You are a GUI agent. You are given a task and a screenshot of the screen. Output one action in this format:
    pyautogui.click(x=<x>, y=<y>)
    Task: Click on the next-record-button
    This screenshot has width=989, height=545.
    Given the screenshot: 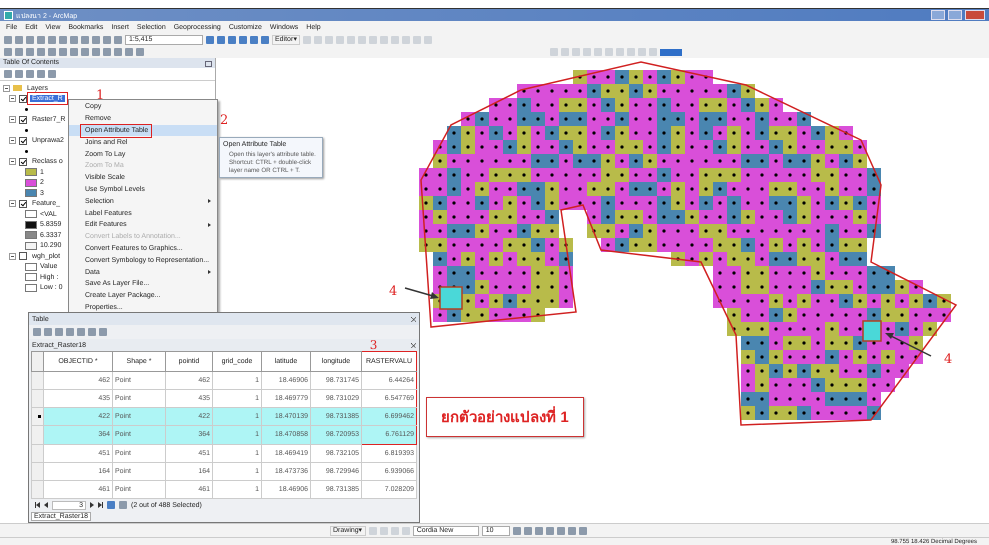 What is the action you would take?
    pyautogui.click(x=92, y=505)
    